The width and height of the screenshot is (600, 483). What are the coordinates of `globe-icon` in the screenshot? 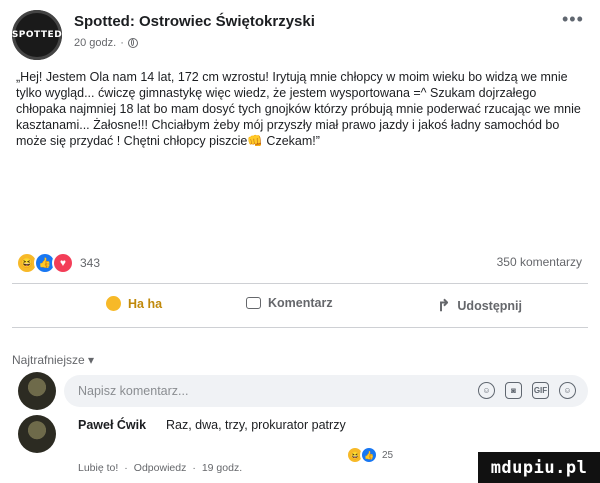 It's located at (132, 43).